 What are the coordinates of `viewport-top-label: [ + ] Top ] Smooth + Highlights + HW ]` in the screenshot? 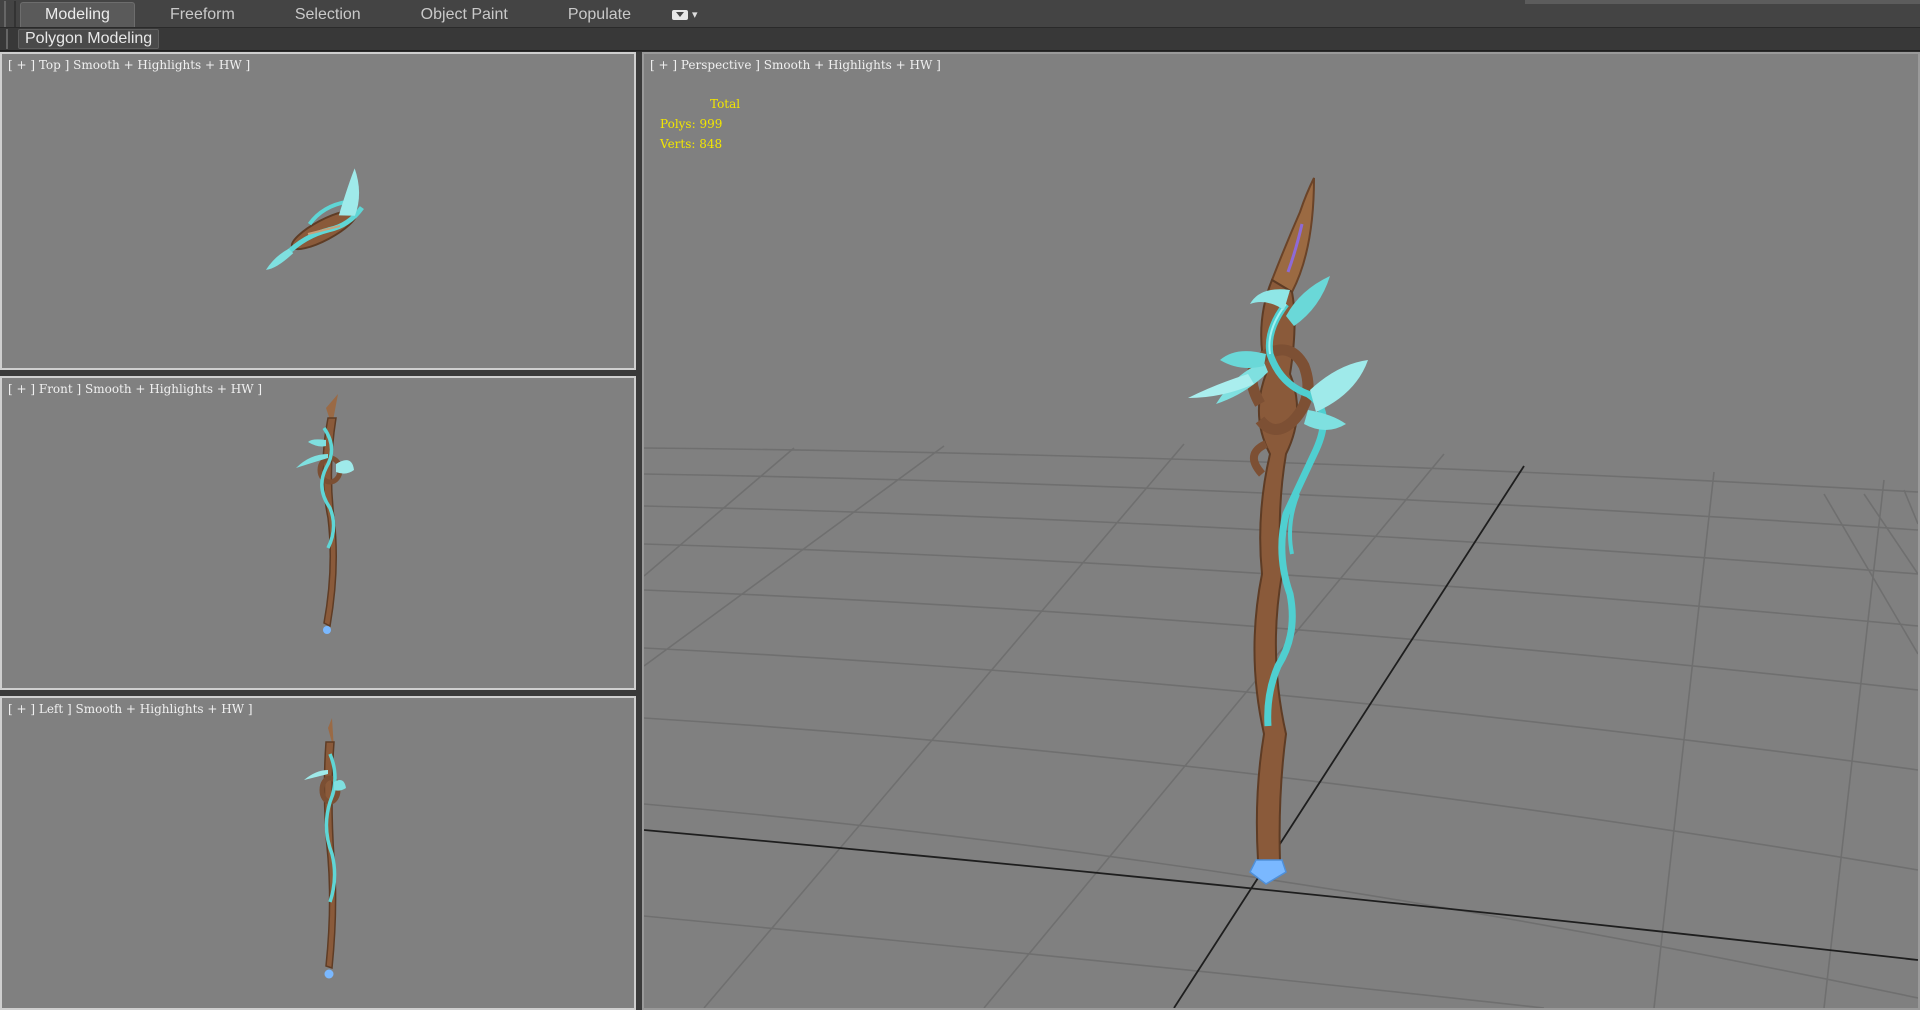 It's located at (129, 65).